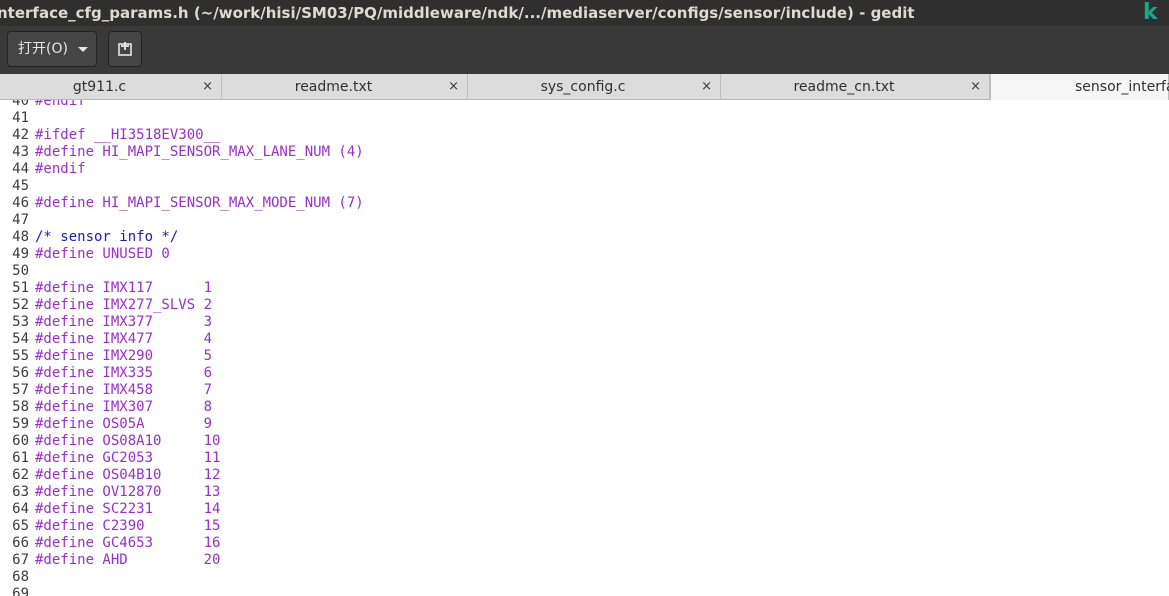 This screenshot has width=1169, height=596. I want to click on code-line: 56 #define IMX335 6, so click(182, 373).